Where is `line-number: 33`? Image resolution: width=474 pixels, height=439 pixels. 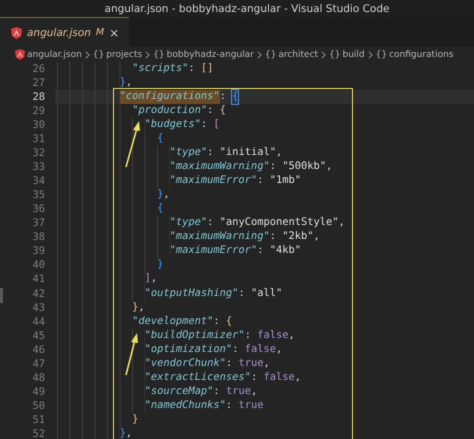
line-number: 33 is located at coordinates (38, 167).